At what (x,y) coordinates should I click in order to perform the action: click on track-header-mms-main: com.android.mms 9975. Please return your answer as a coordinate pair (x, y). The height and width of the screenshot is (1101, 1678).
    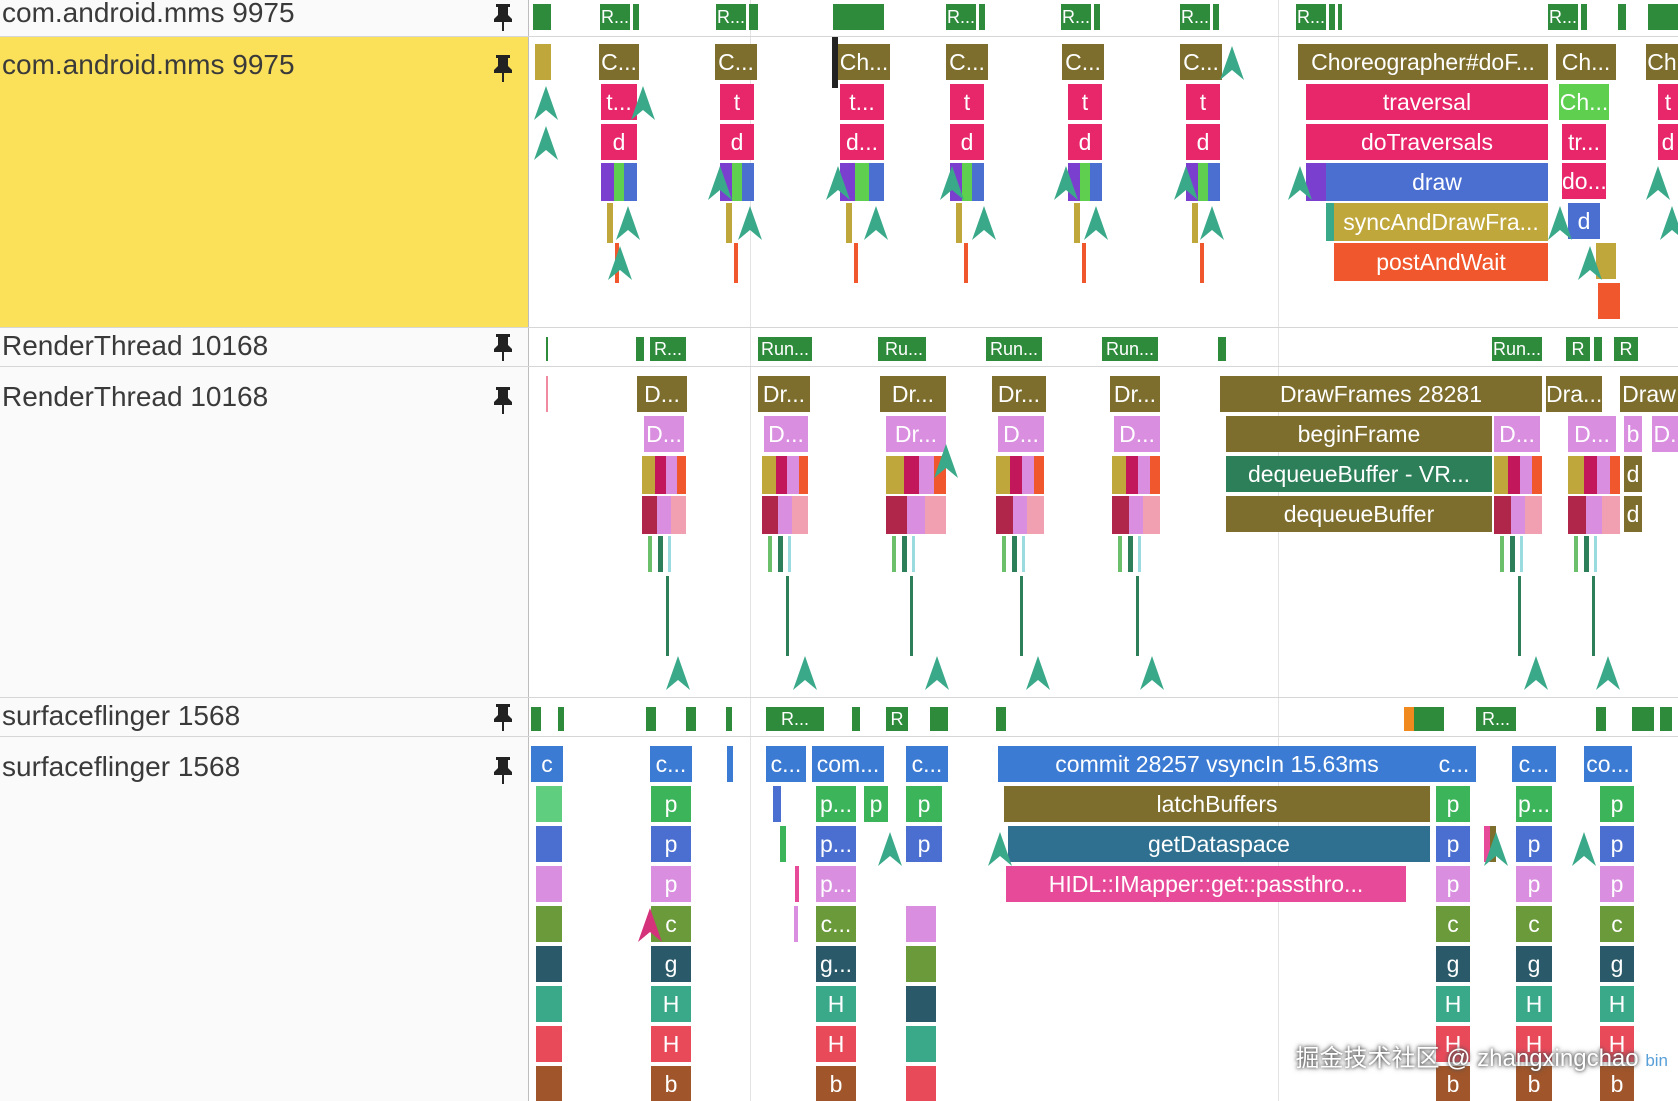
    Looking at the image, I should click on (264, 182).